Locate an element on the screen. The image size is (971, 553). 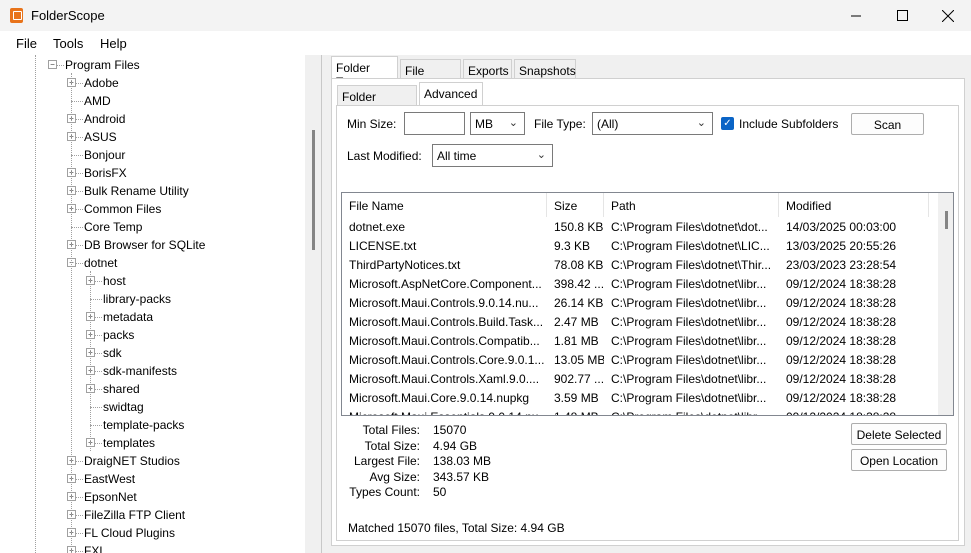
menu-bar: File Tools Help is located at coordinates (485, 43).